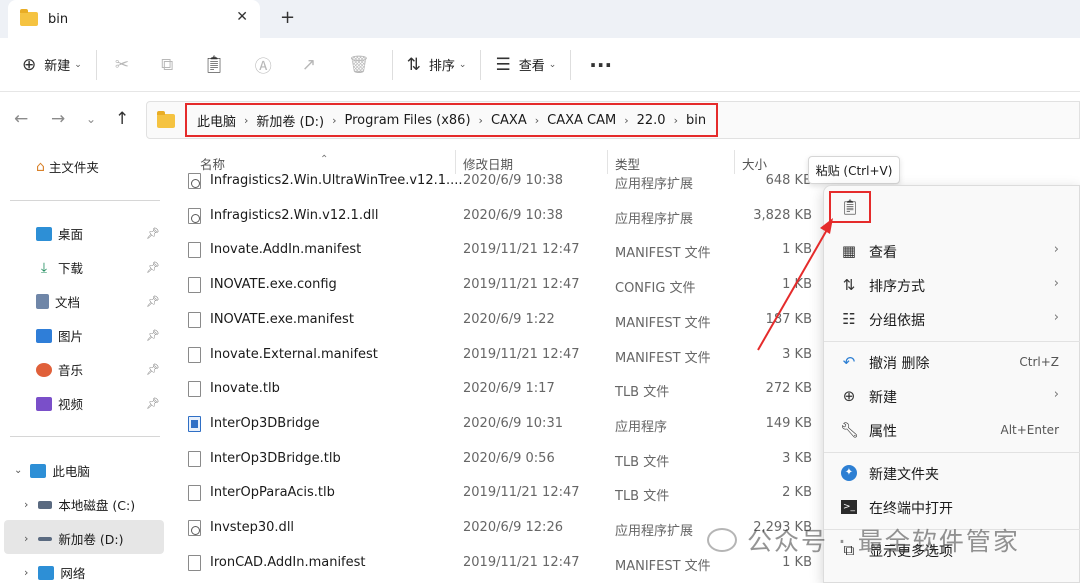 The height and width of the screenshot is (583, 1080). What do you see at coordinates (21, 119) in the screenshot?
I see `back-arrow-icon: ←` at bounding box center [21, 119].